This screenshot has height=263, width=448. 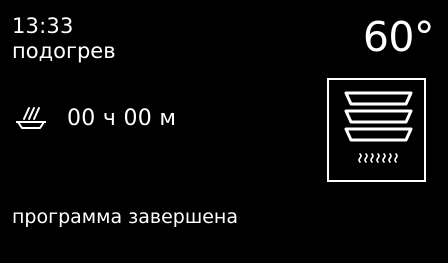 What do you see at coordinates (399, 37) in the screenshot?
I see `temperature-display: 60°` at bounding box center [399, 37].